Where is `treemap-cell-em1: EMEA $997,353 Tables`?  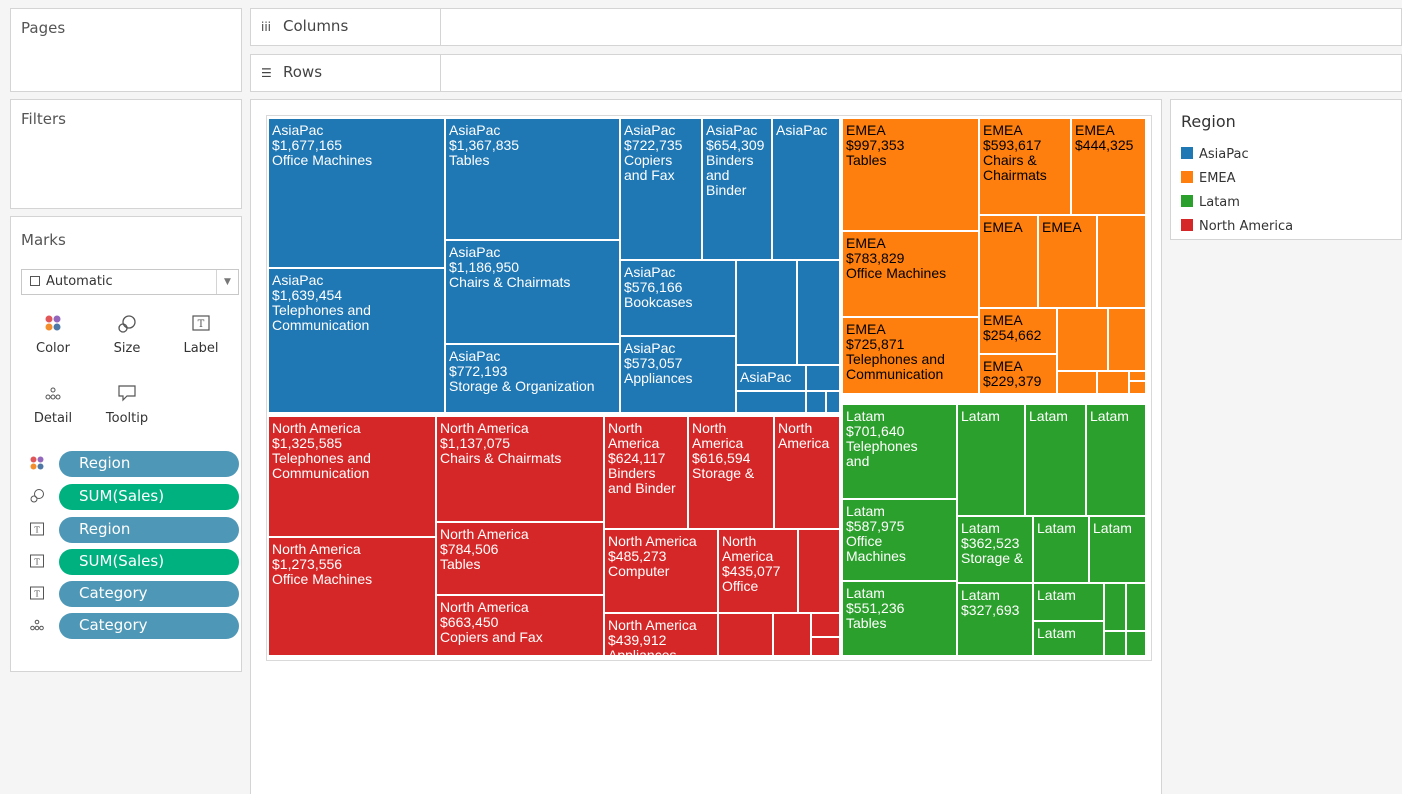 treemap-cell-em1: EMEA $997,353 Tables is located at coordinates (910, 174).